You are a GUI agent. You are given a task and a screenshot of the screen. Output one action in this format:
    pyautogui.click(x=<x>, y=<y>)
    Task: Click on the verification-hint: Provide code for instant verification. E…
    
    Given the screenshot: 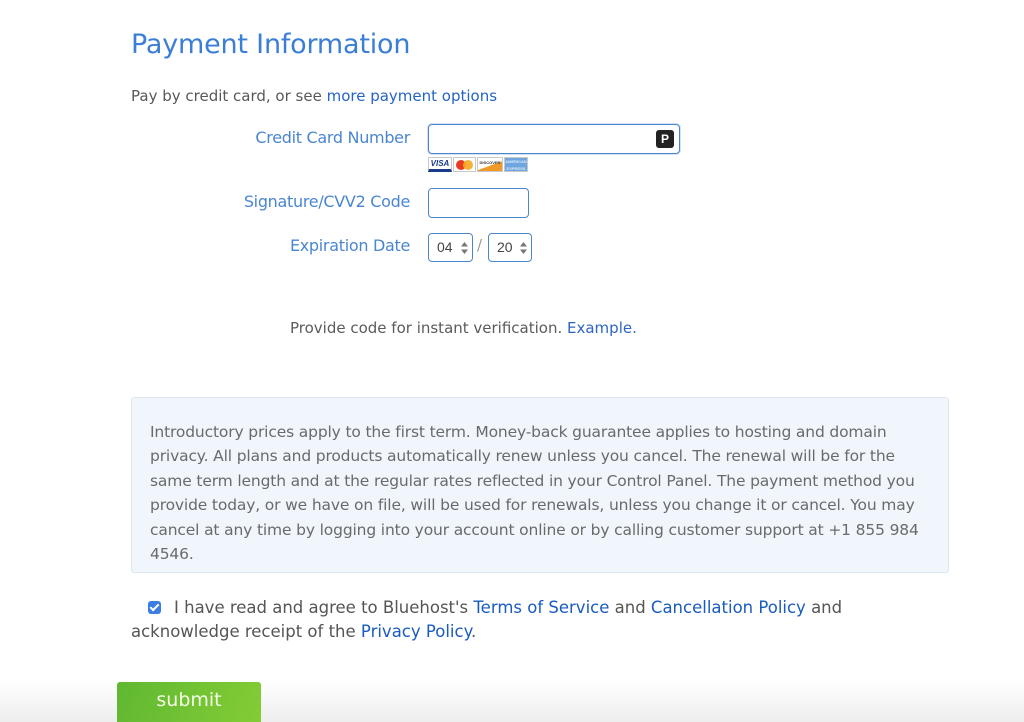 What is the action you would take?
    pyautogui.click(x=463, y=328)
    